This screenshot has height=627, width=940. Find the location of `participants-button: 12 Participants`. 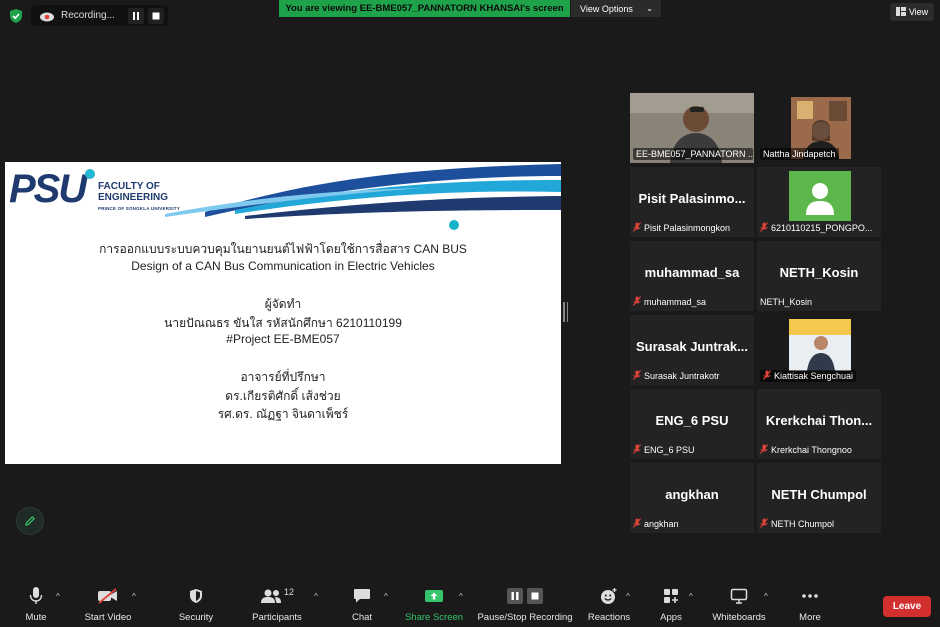

participants-button: 12 Participants is located at coordinates (277, 605).